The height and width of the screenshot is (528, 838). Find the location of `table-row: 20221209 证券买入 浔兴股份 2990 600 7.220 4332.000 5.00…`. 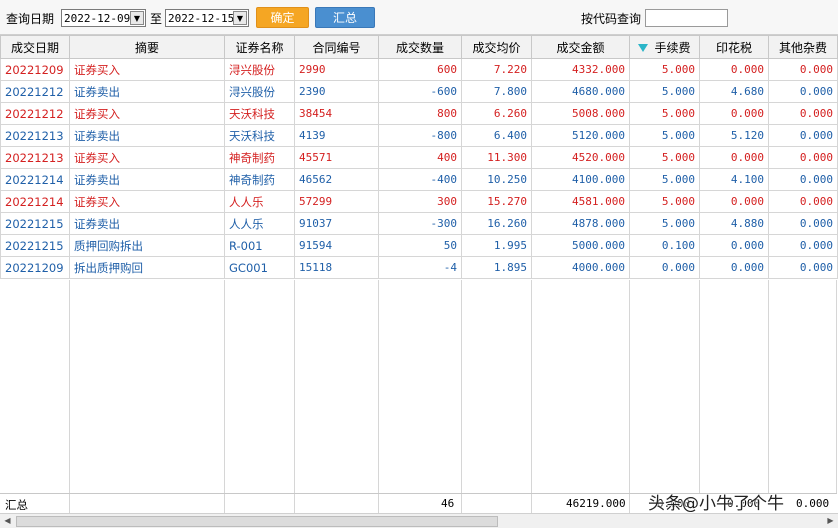

table-row: 20221209 证券买入 浔兴股份 2990 600 7.220 4332.000 5.00… is located at coordinates (419, 69).